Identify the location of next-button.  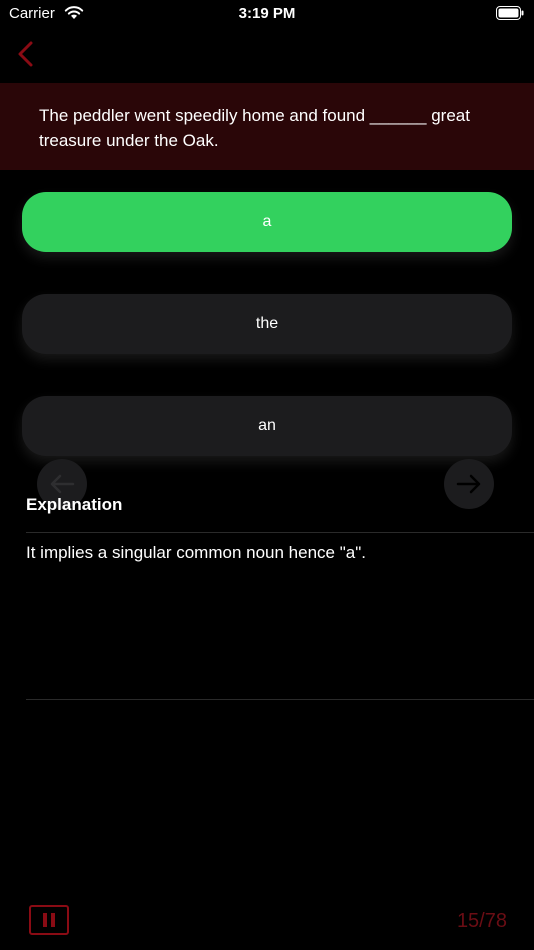
(469, 484).